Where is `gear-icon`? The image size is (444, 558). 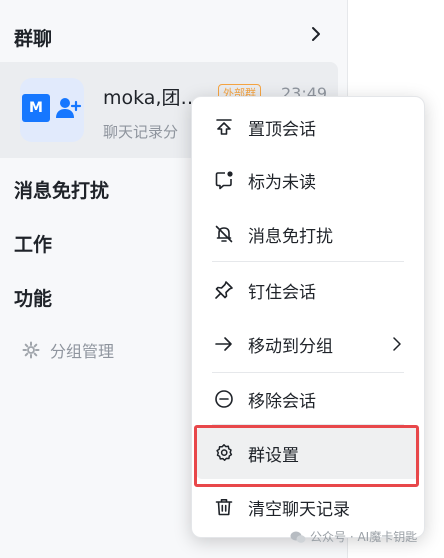 gear-icon is located at coordinates (31, 350).